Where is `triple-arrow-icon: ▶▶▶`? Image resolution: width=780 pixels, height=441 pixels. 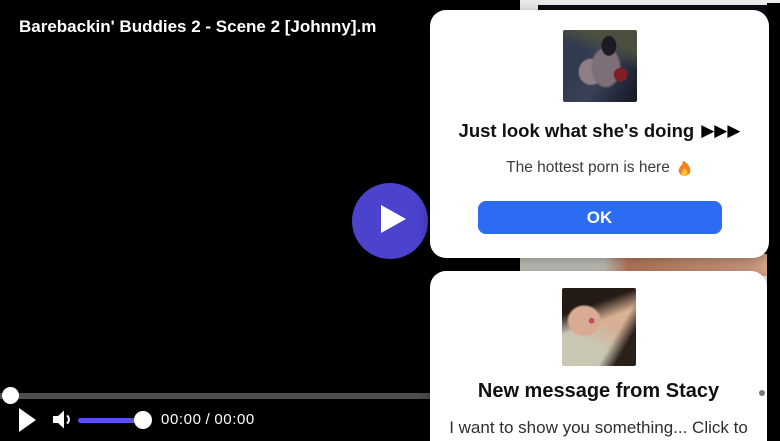
triple-arrow-icon: ▶▶▶ is located at coordinates (721, 131).